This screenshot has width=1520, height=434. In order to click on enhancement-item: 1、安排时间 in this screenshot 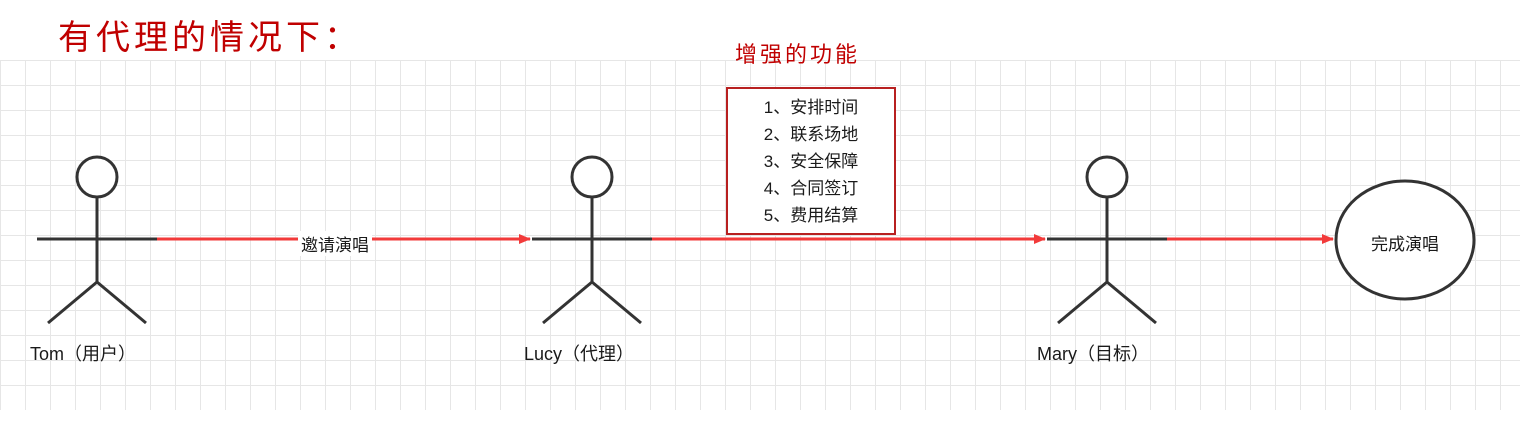, I will do `click(811, 107)`.